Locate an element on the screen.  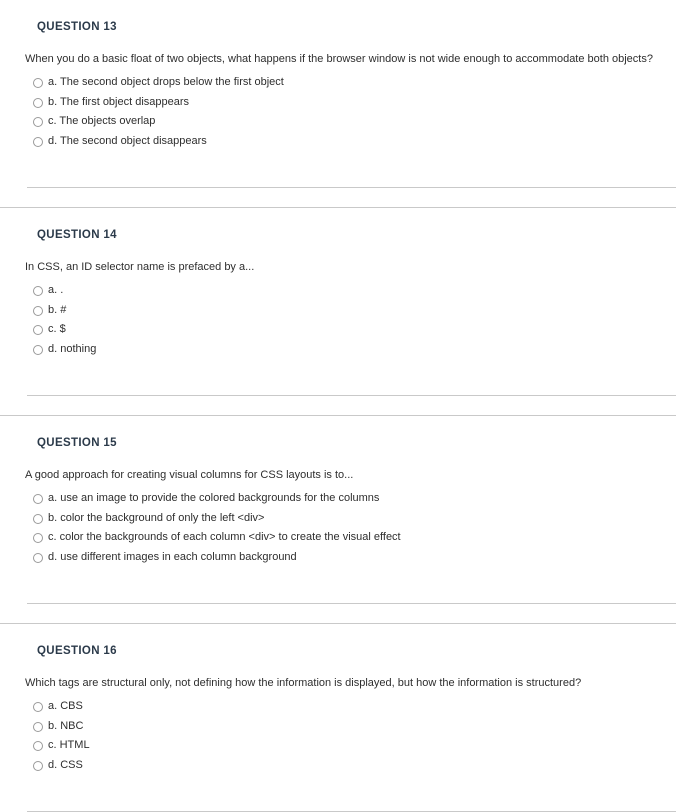
option-label: c. HTML is located at coordinates (69, 745).